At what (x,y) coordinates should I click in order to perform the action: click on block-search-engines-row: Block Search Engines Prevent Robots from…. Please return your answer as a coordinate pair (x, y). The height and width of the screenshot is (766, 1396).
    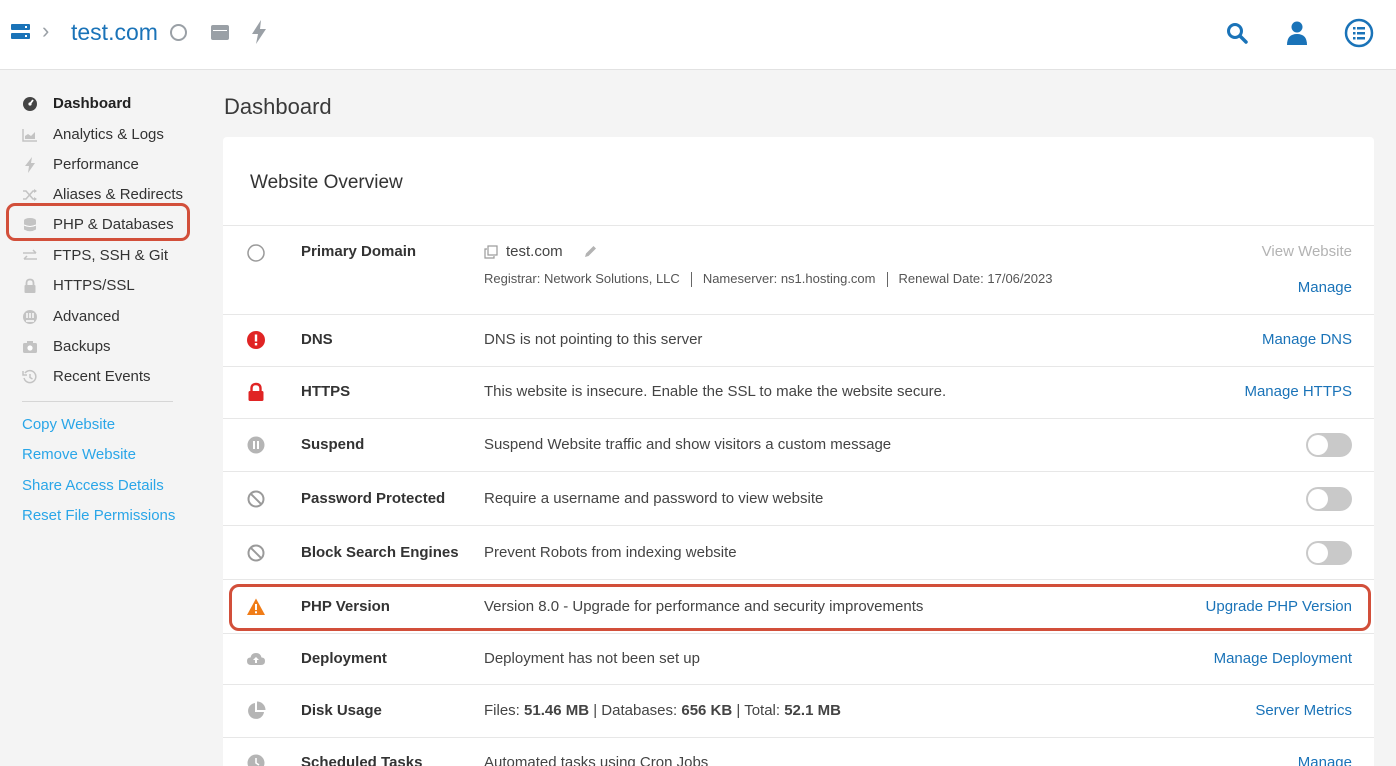
    Looking at the image, I should click on (798, 552).